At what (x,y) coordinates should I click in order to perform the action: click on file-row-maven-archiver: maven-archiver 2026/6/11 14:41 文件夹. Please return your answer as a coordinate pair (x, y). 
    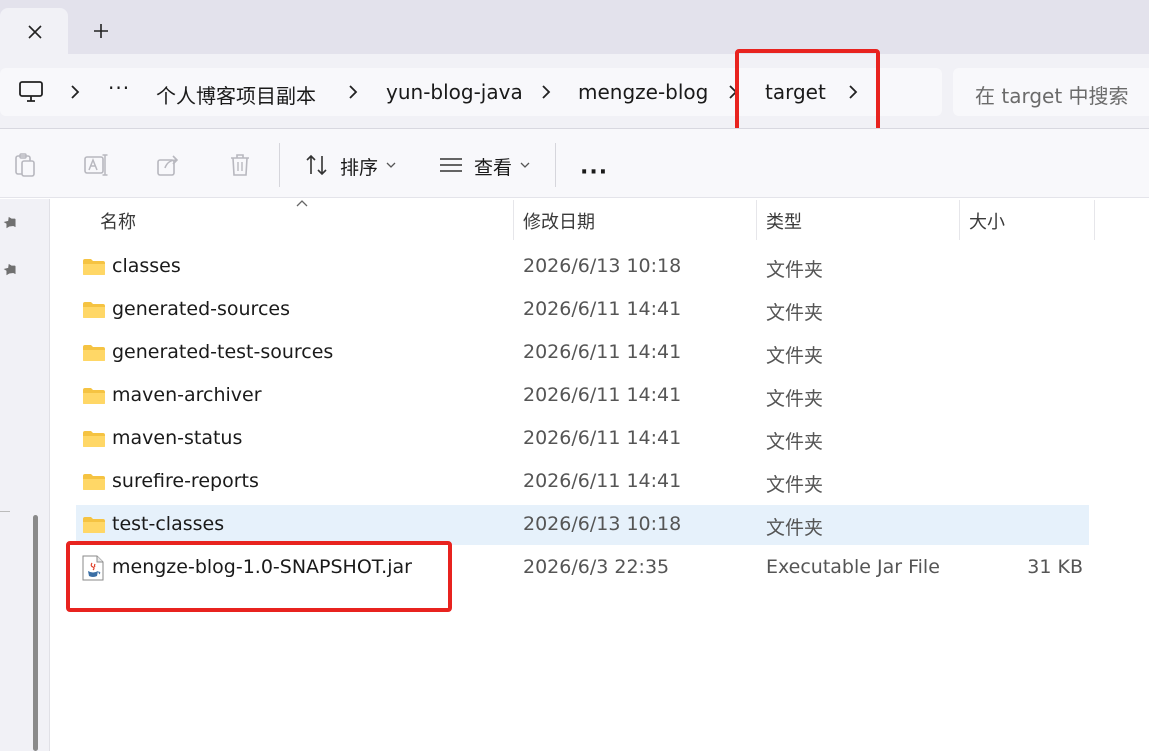
    Looking at the image, I should click on (582, 396).